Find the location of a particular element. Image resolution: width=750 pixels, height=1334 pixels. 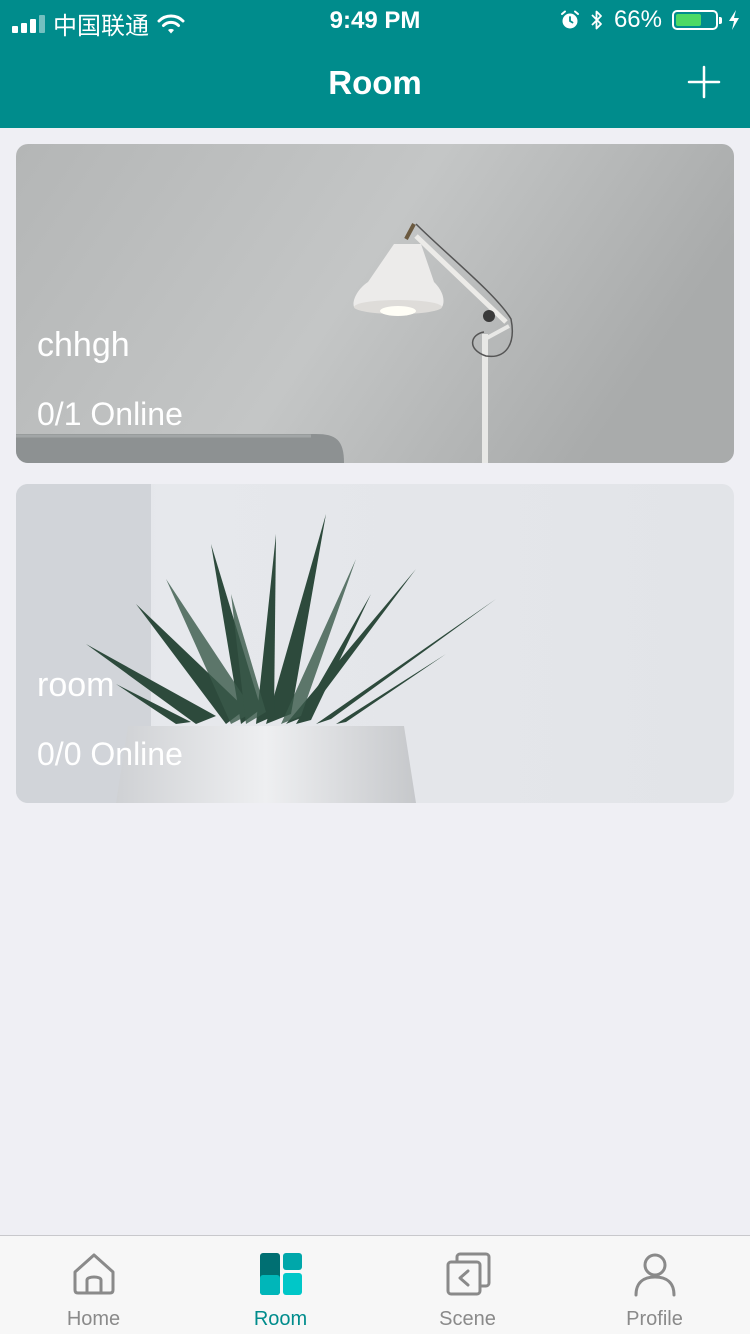

tab-profile: Profile is located at coordinates (654, 1285).